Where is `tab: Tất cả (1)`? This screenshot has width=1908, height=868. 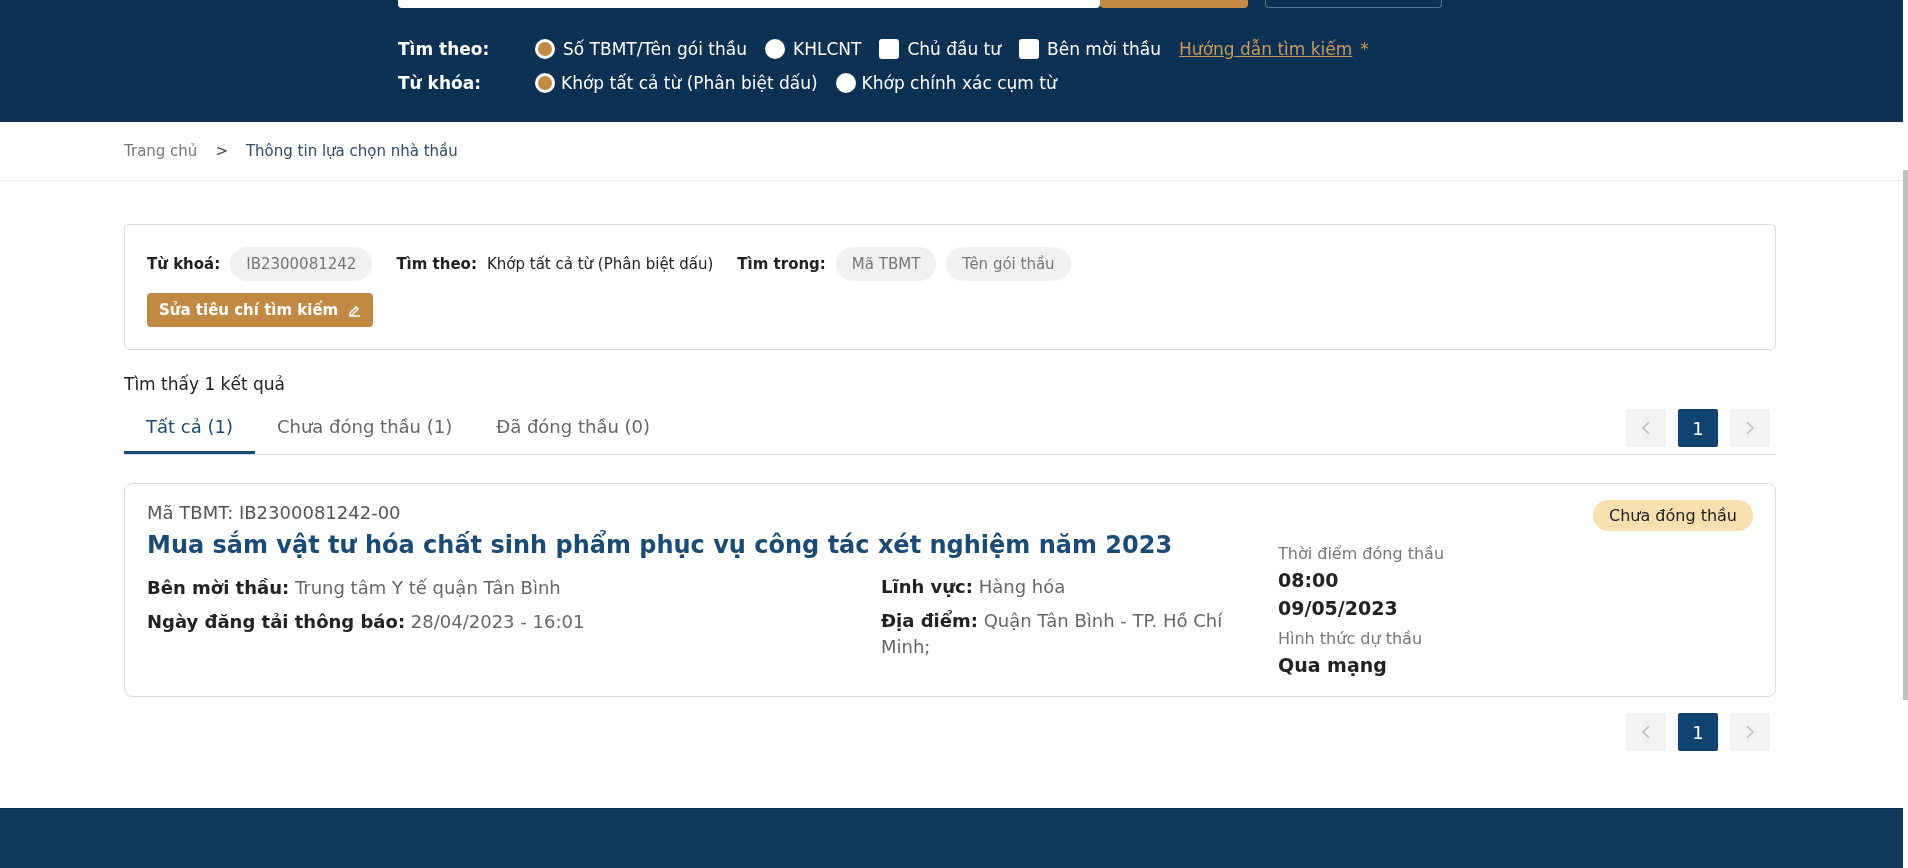
tab: Tất cả (1) is located at coordinates (189, 428).